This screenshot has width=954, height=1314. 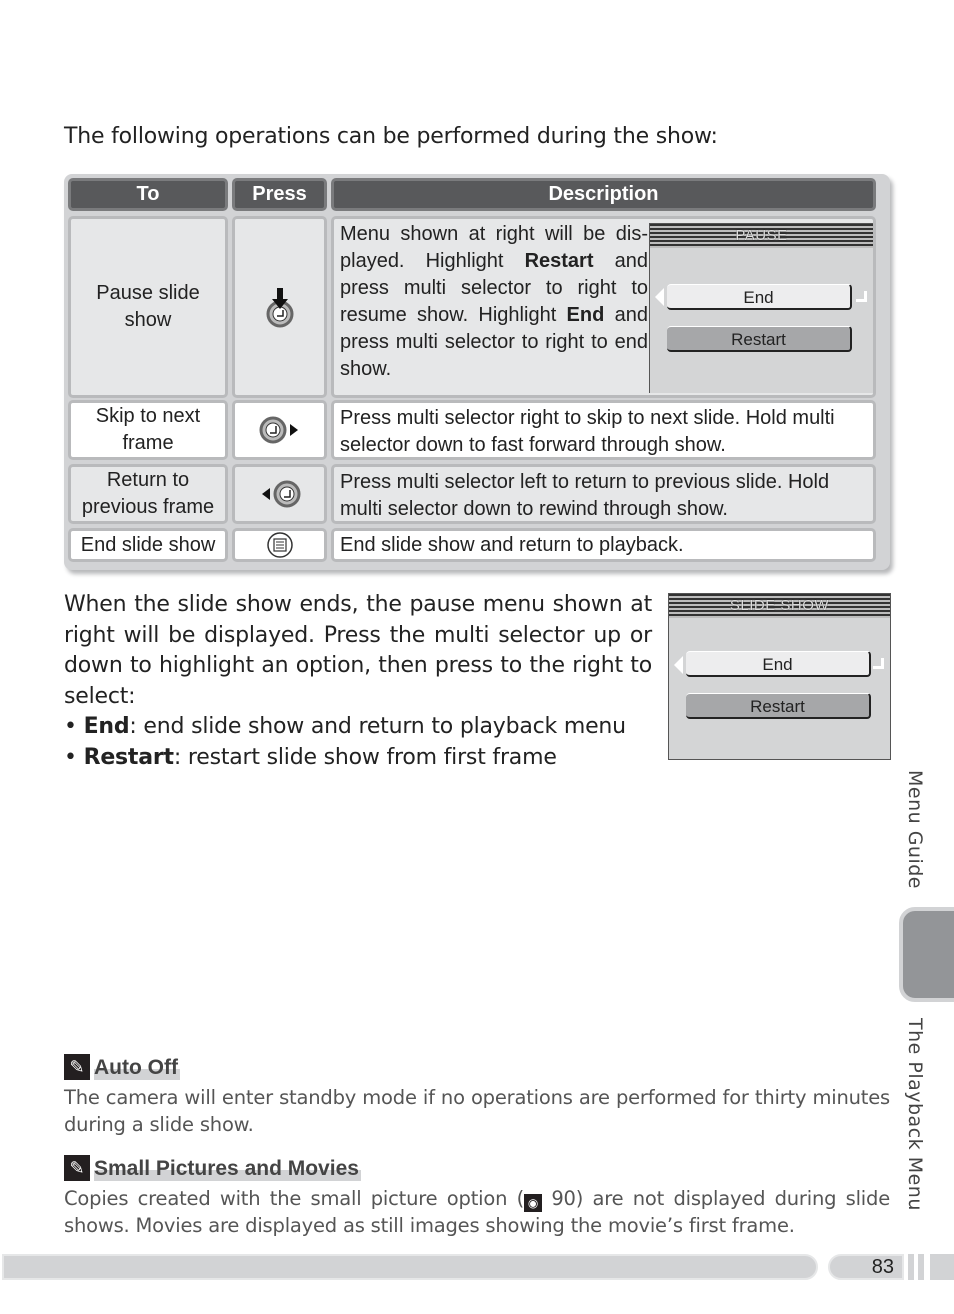 I want to click on slideshow-menu-option-restart: Restart, so click(x=778, y=706).